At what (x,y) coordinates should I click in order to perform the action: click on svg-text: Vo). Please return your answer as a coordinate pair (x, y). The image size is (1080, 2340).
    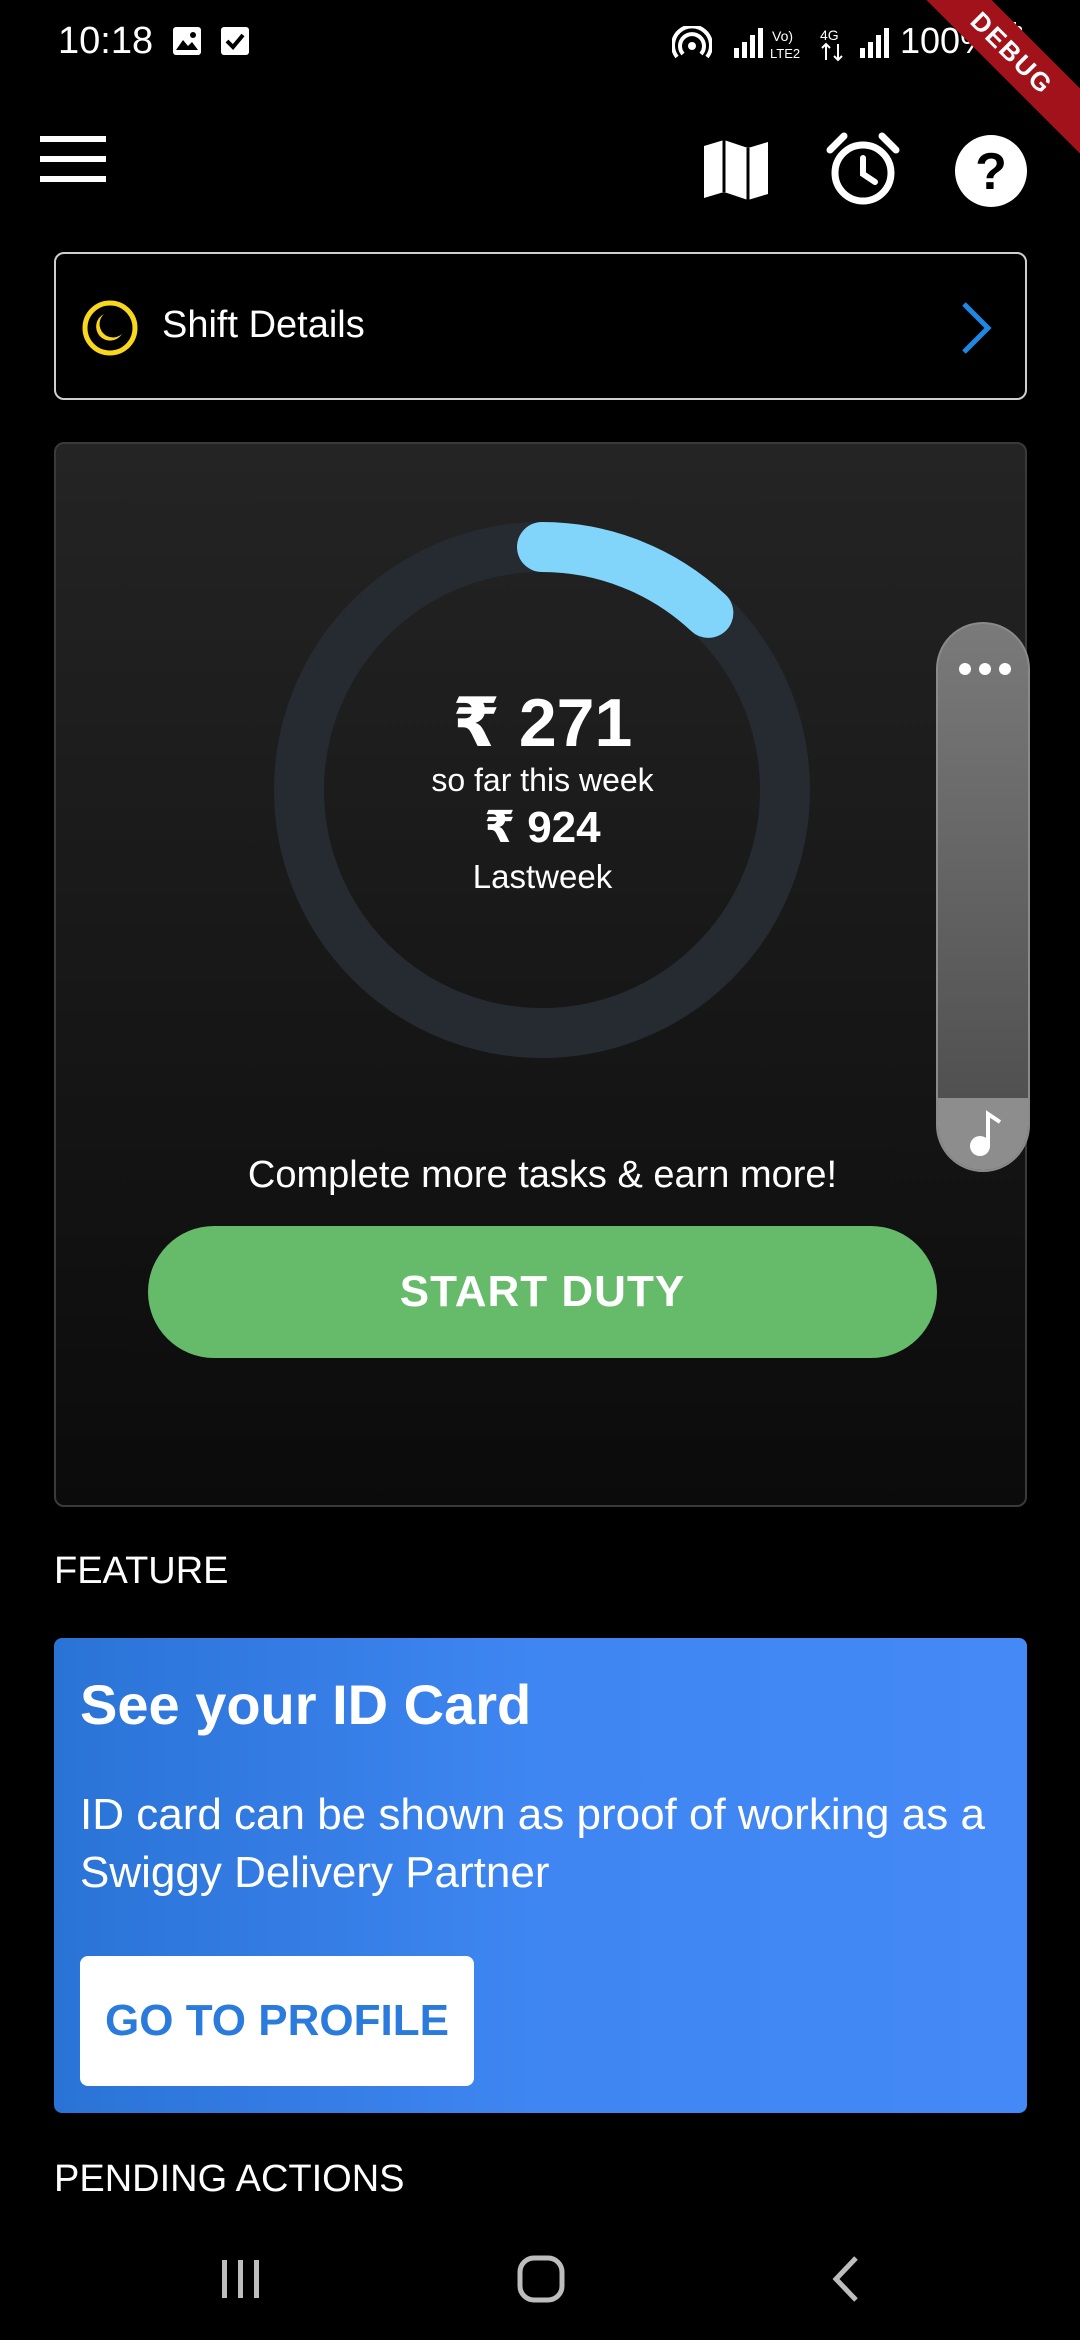
    Looking at the image, I should click on (782, 36).